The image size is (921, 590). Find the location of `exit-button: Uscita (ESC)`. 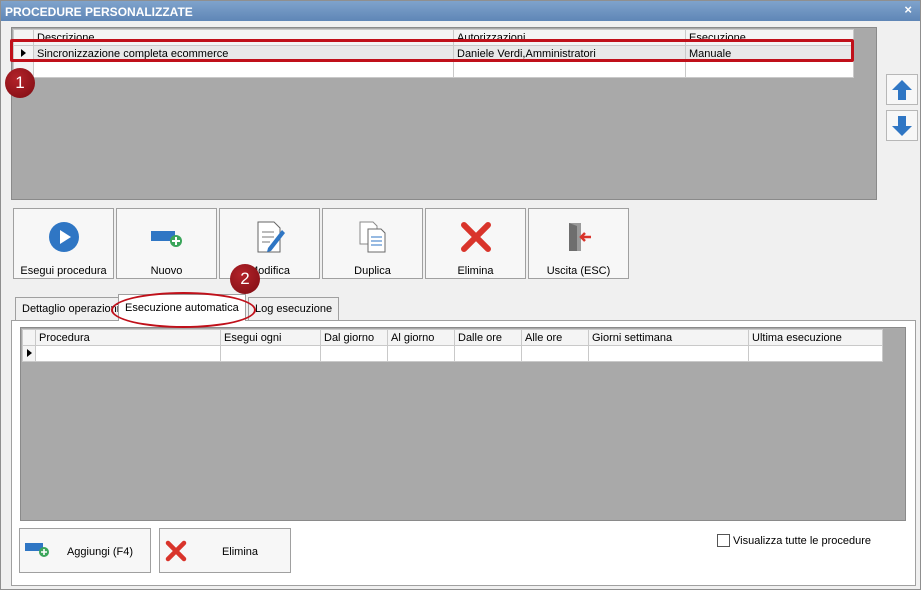

exit-button: Uscita (ESC) is located at coordinates (578, 243).